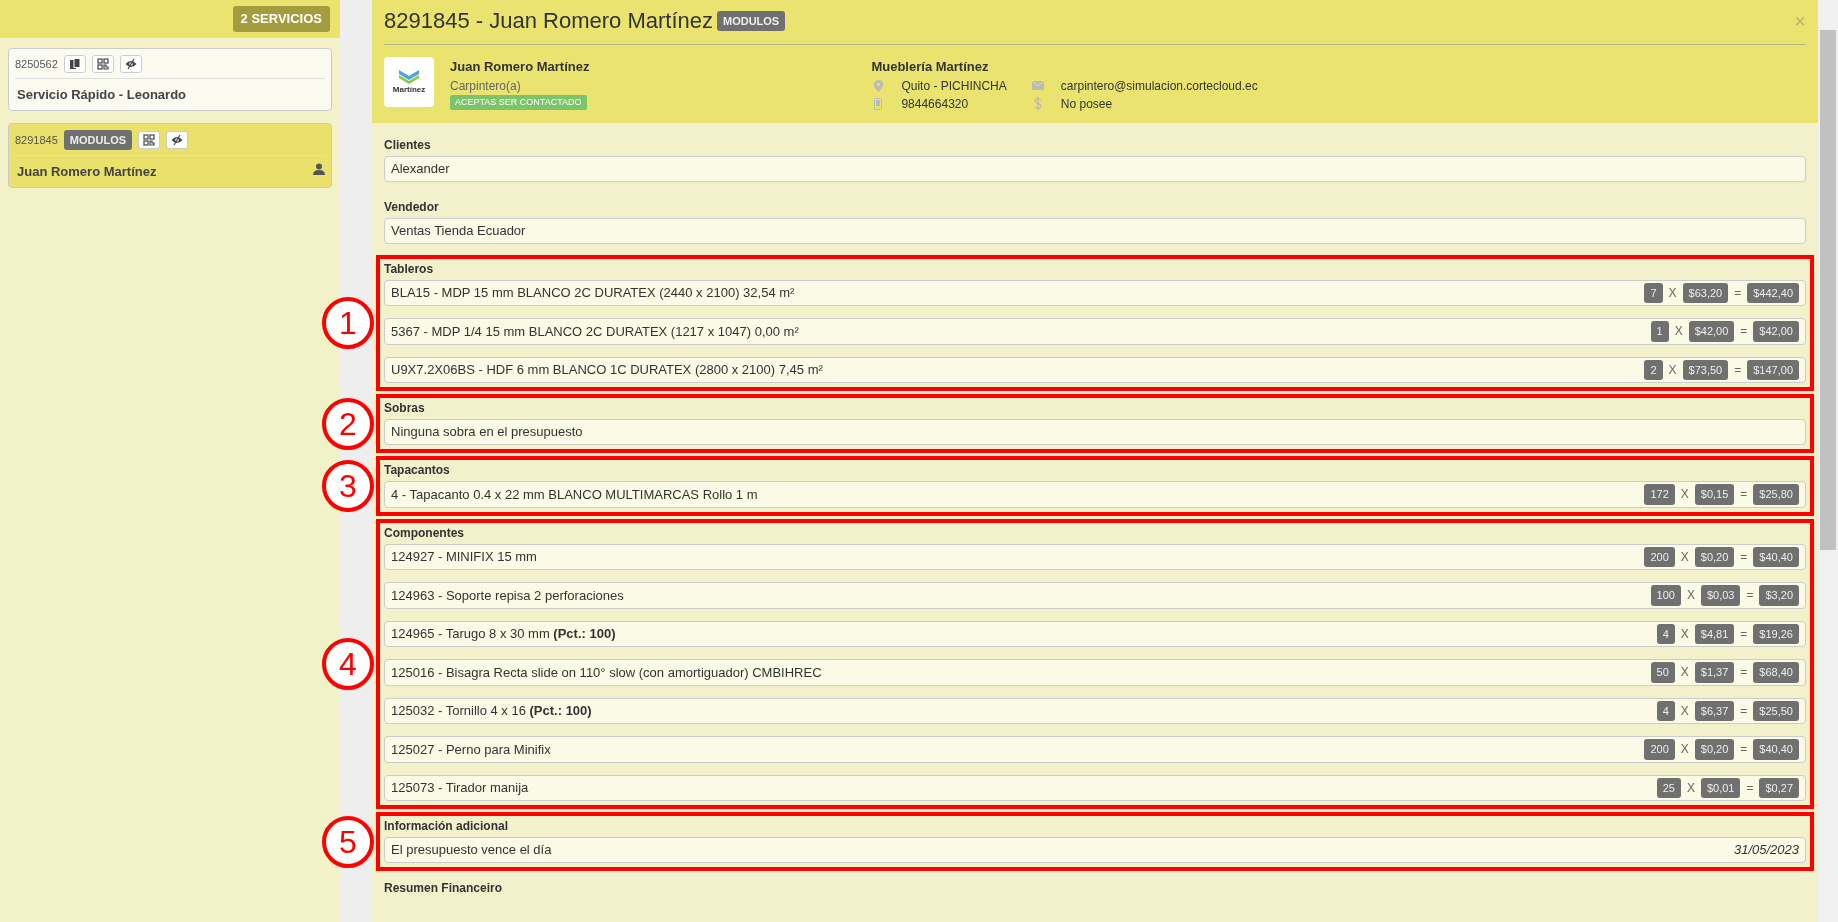  Describe the element at coordinates (412, 207) in the screenshot. I see `section-label: Vendedor` at that location.